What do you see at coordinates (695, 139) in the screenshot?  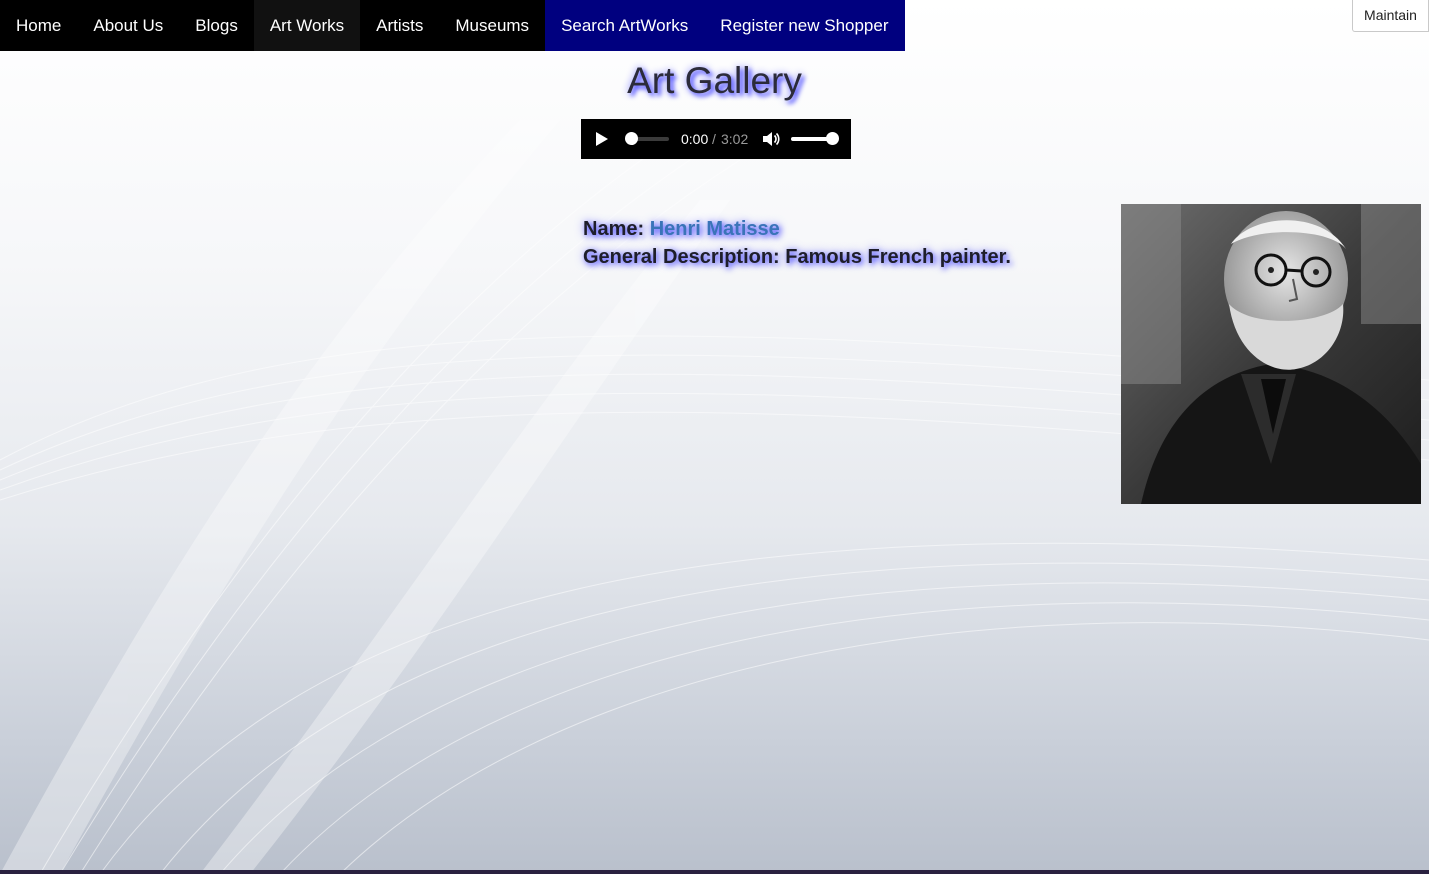 I see `current-time: 0:00` at bounding box center [695, 139].